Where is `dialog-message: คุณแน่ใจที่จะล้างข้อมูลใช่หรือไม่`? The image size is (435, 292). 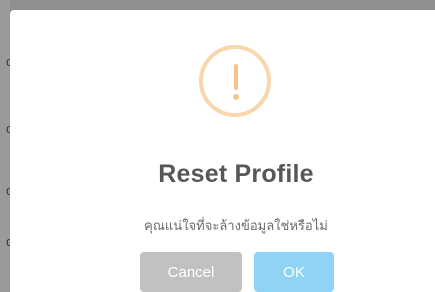 dialog-message: คุณแน่ใจที่จะล้างข้อมูลใช่หรือไม่ is located at coordinates (236, 226).